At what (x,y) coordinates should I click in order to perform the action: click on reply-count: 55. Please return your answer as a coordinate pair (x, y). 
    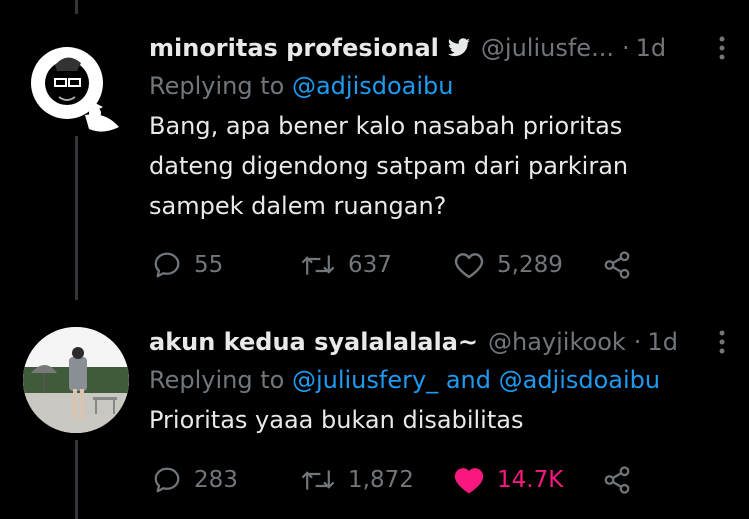
    Looking at the image, I should click on (209, 265).